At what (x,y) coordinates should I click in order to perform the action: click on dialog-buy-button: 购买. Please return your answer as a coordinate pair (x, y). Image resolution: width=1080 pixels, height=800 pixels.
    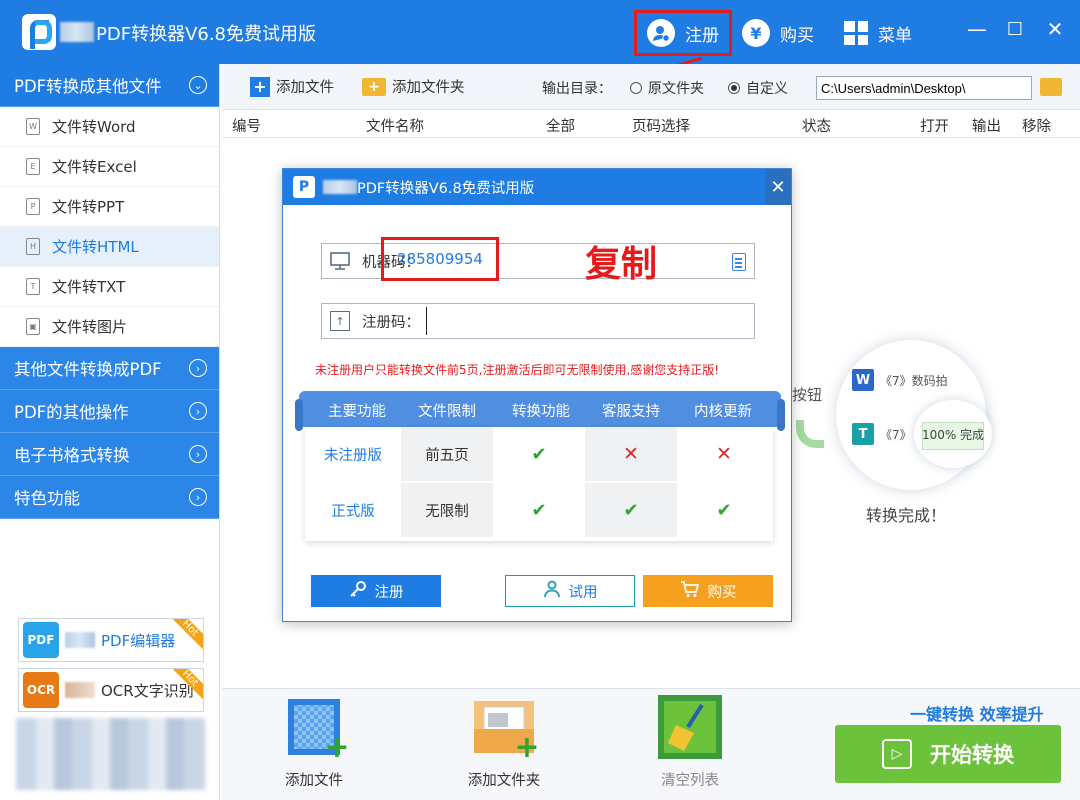
    Looking at the image, I should click on (708, 591).